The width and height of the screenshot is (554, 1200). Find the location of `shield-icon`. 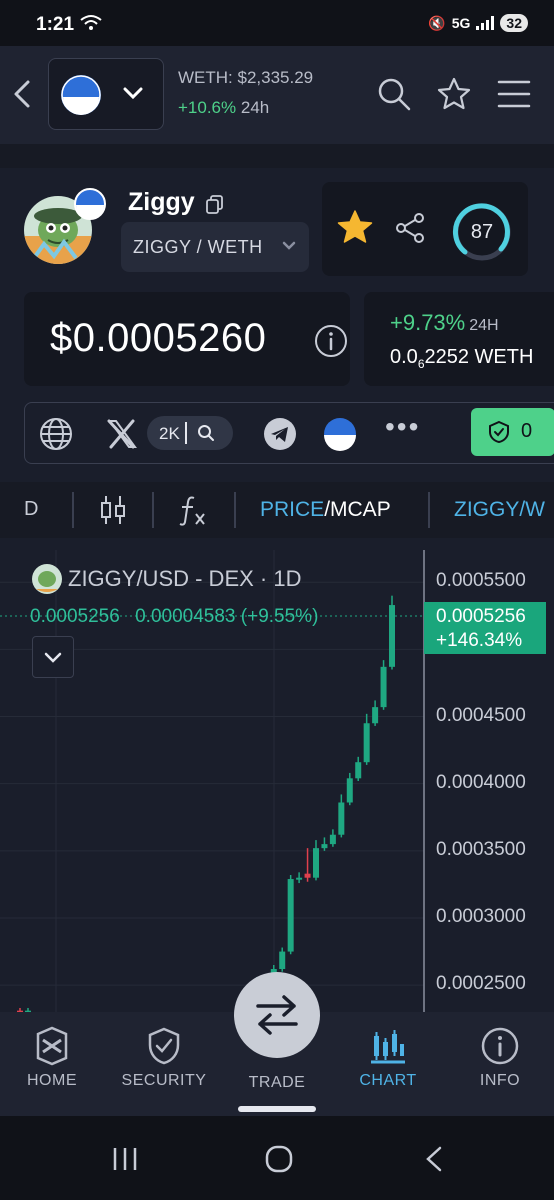

shield-icon is located at coordinates (164, 1046).